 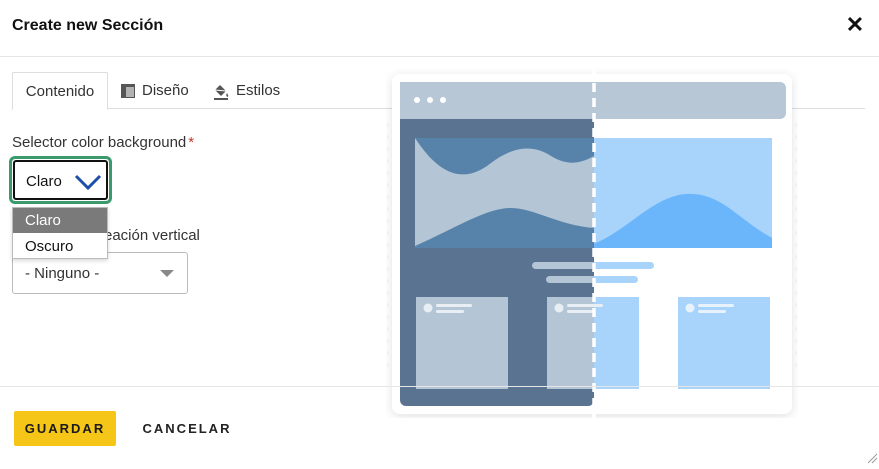 What do you see at coordinates (187, 428) in the screenshot?
I see `cancel-button: CANCELAR` at bounding box center [187, 428].